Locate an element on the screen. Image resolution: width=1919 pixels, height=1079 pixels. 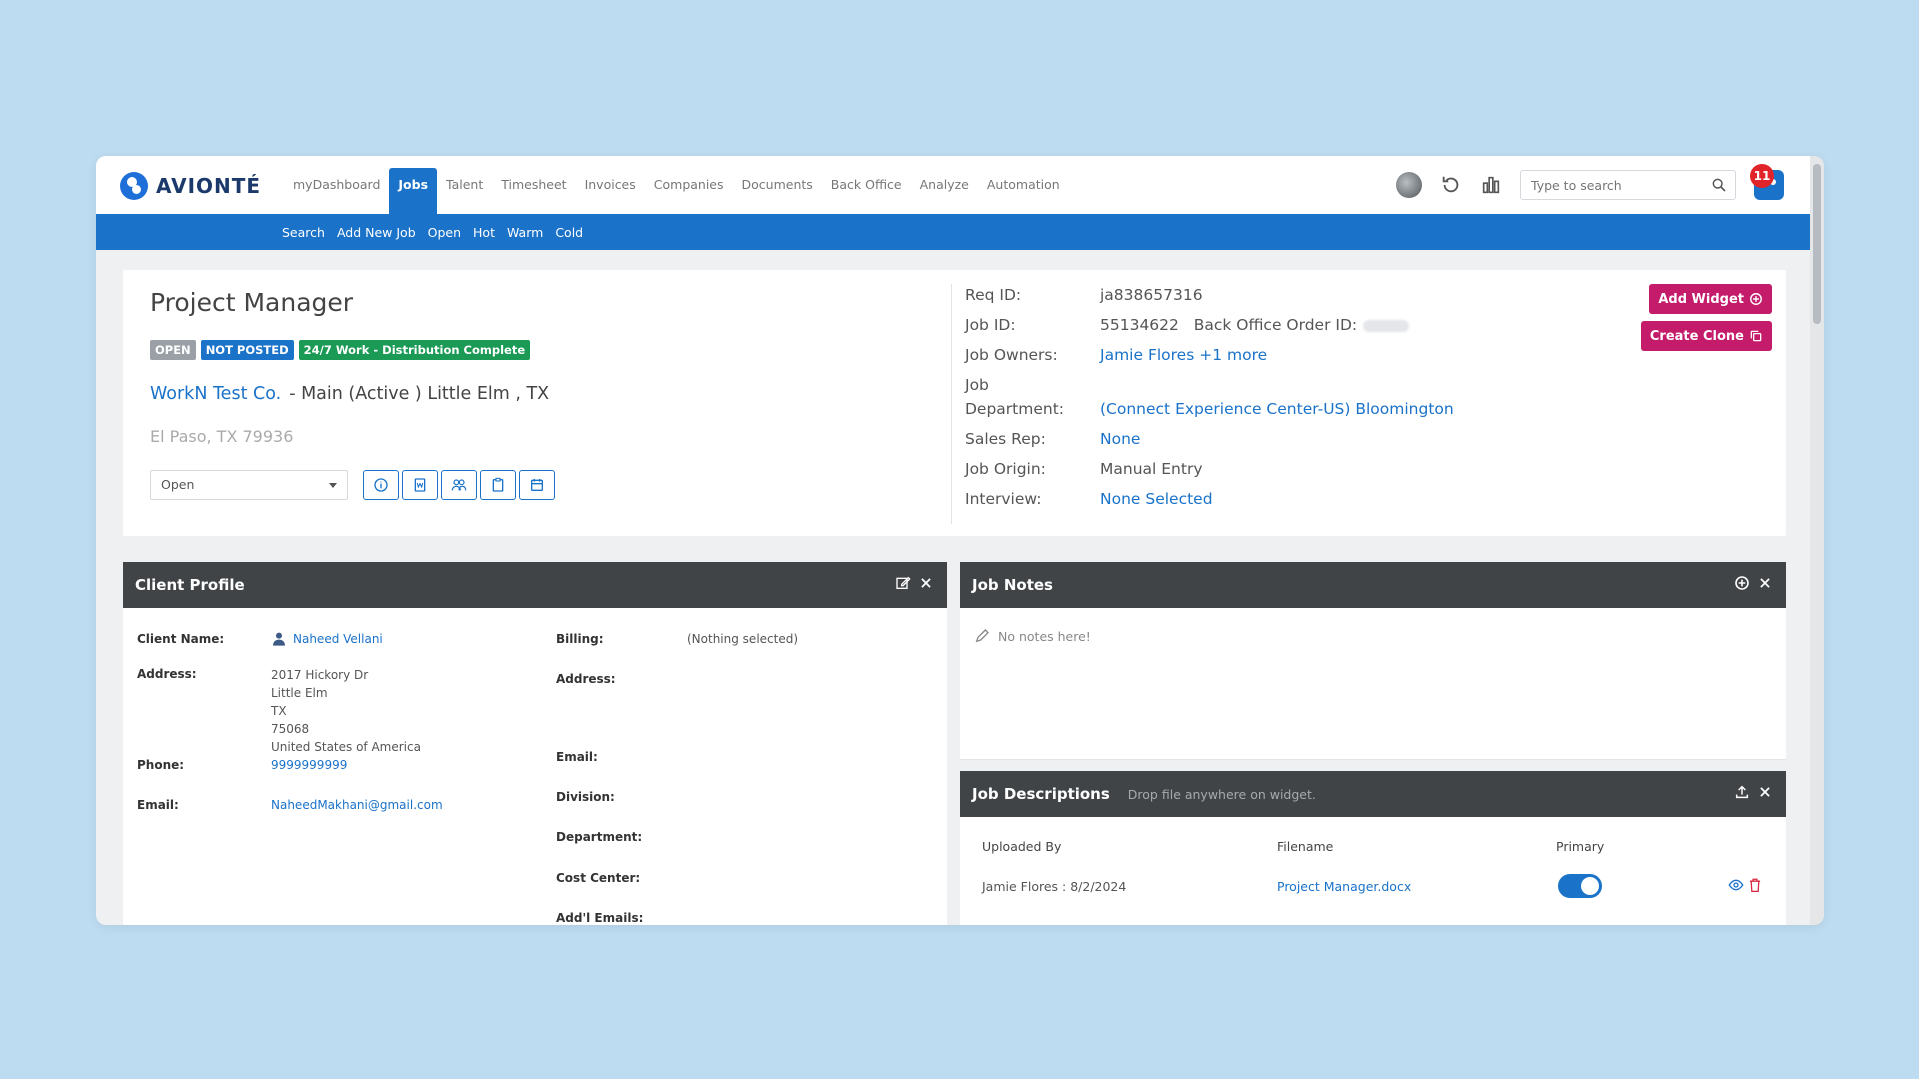
header-tools is located at coordinates (1590, 185).